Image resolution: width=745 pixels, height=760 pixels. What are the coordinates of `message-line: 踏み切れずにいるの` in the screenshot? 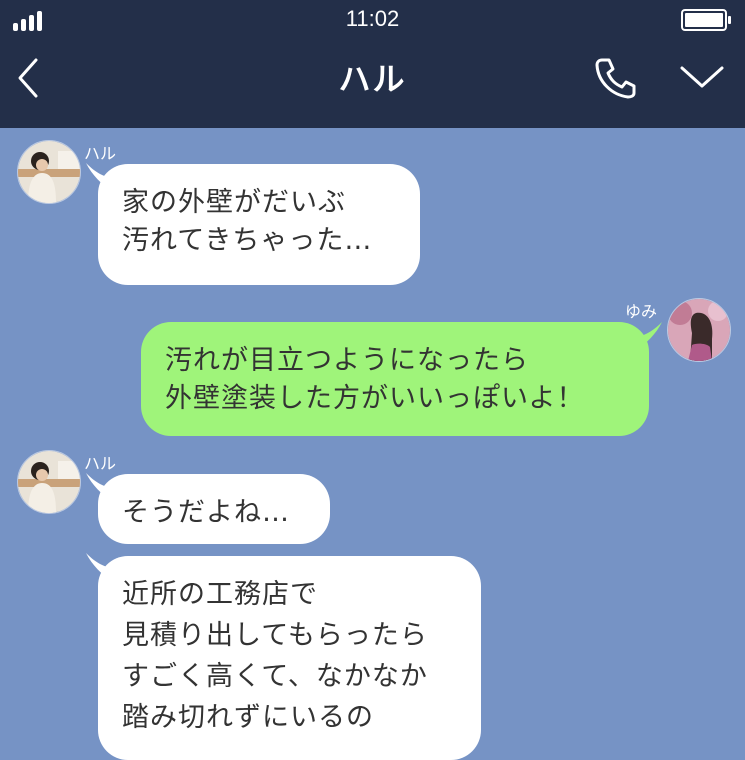 It's located at (248, 717).